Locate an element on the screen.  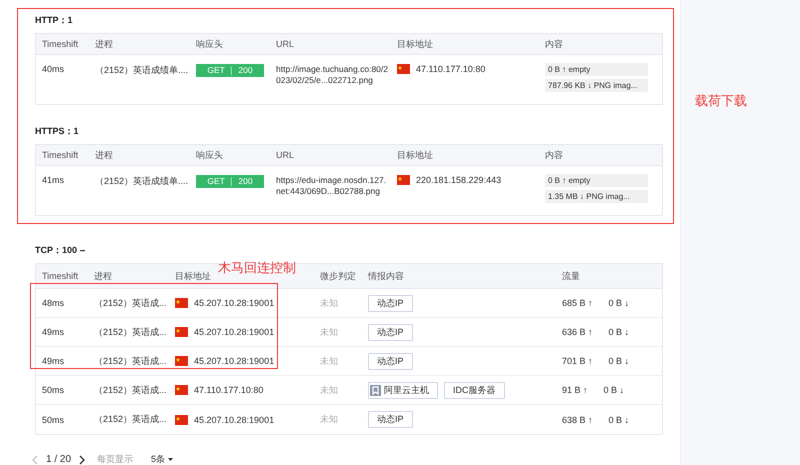
section-title: HTTP：1 is located at coordinates (54, 20).